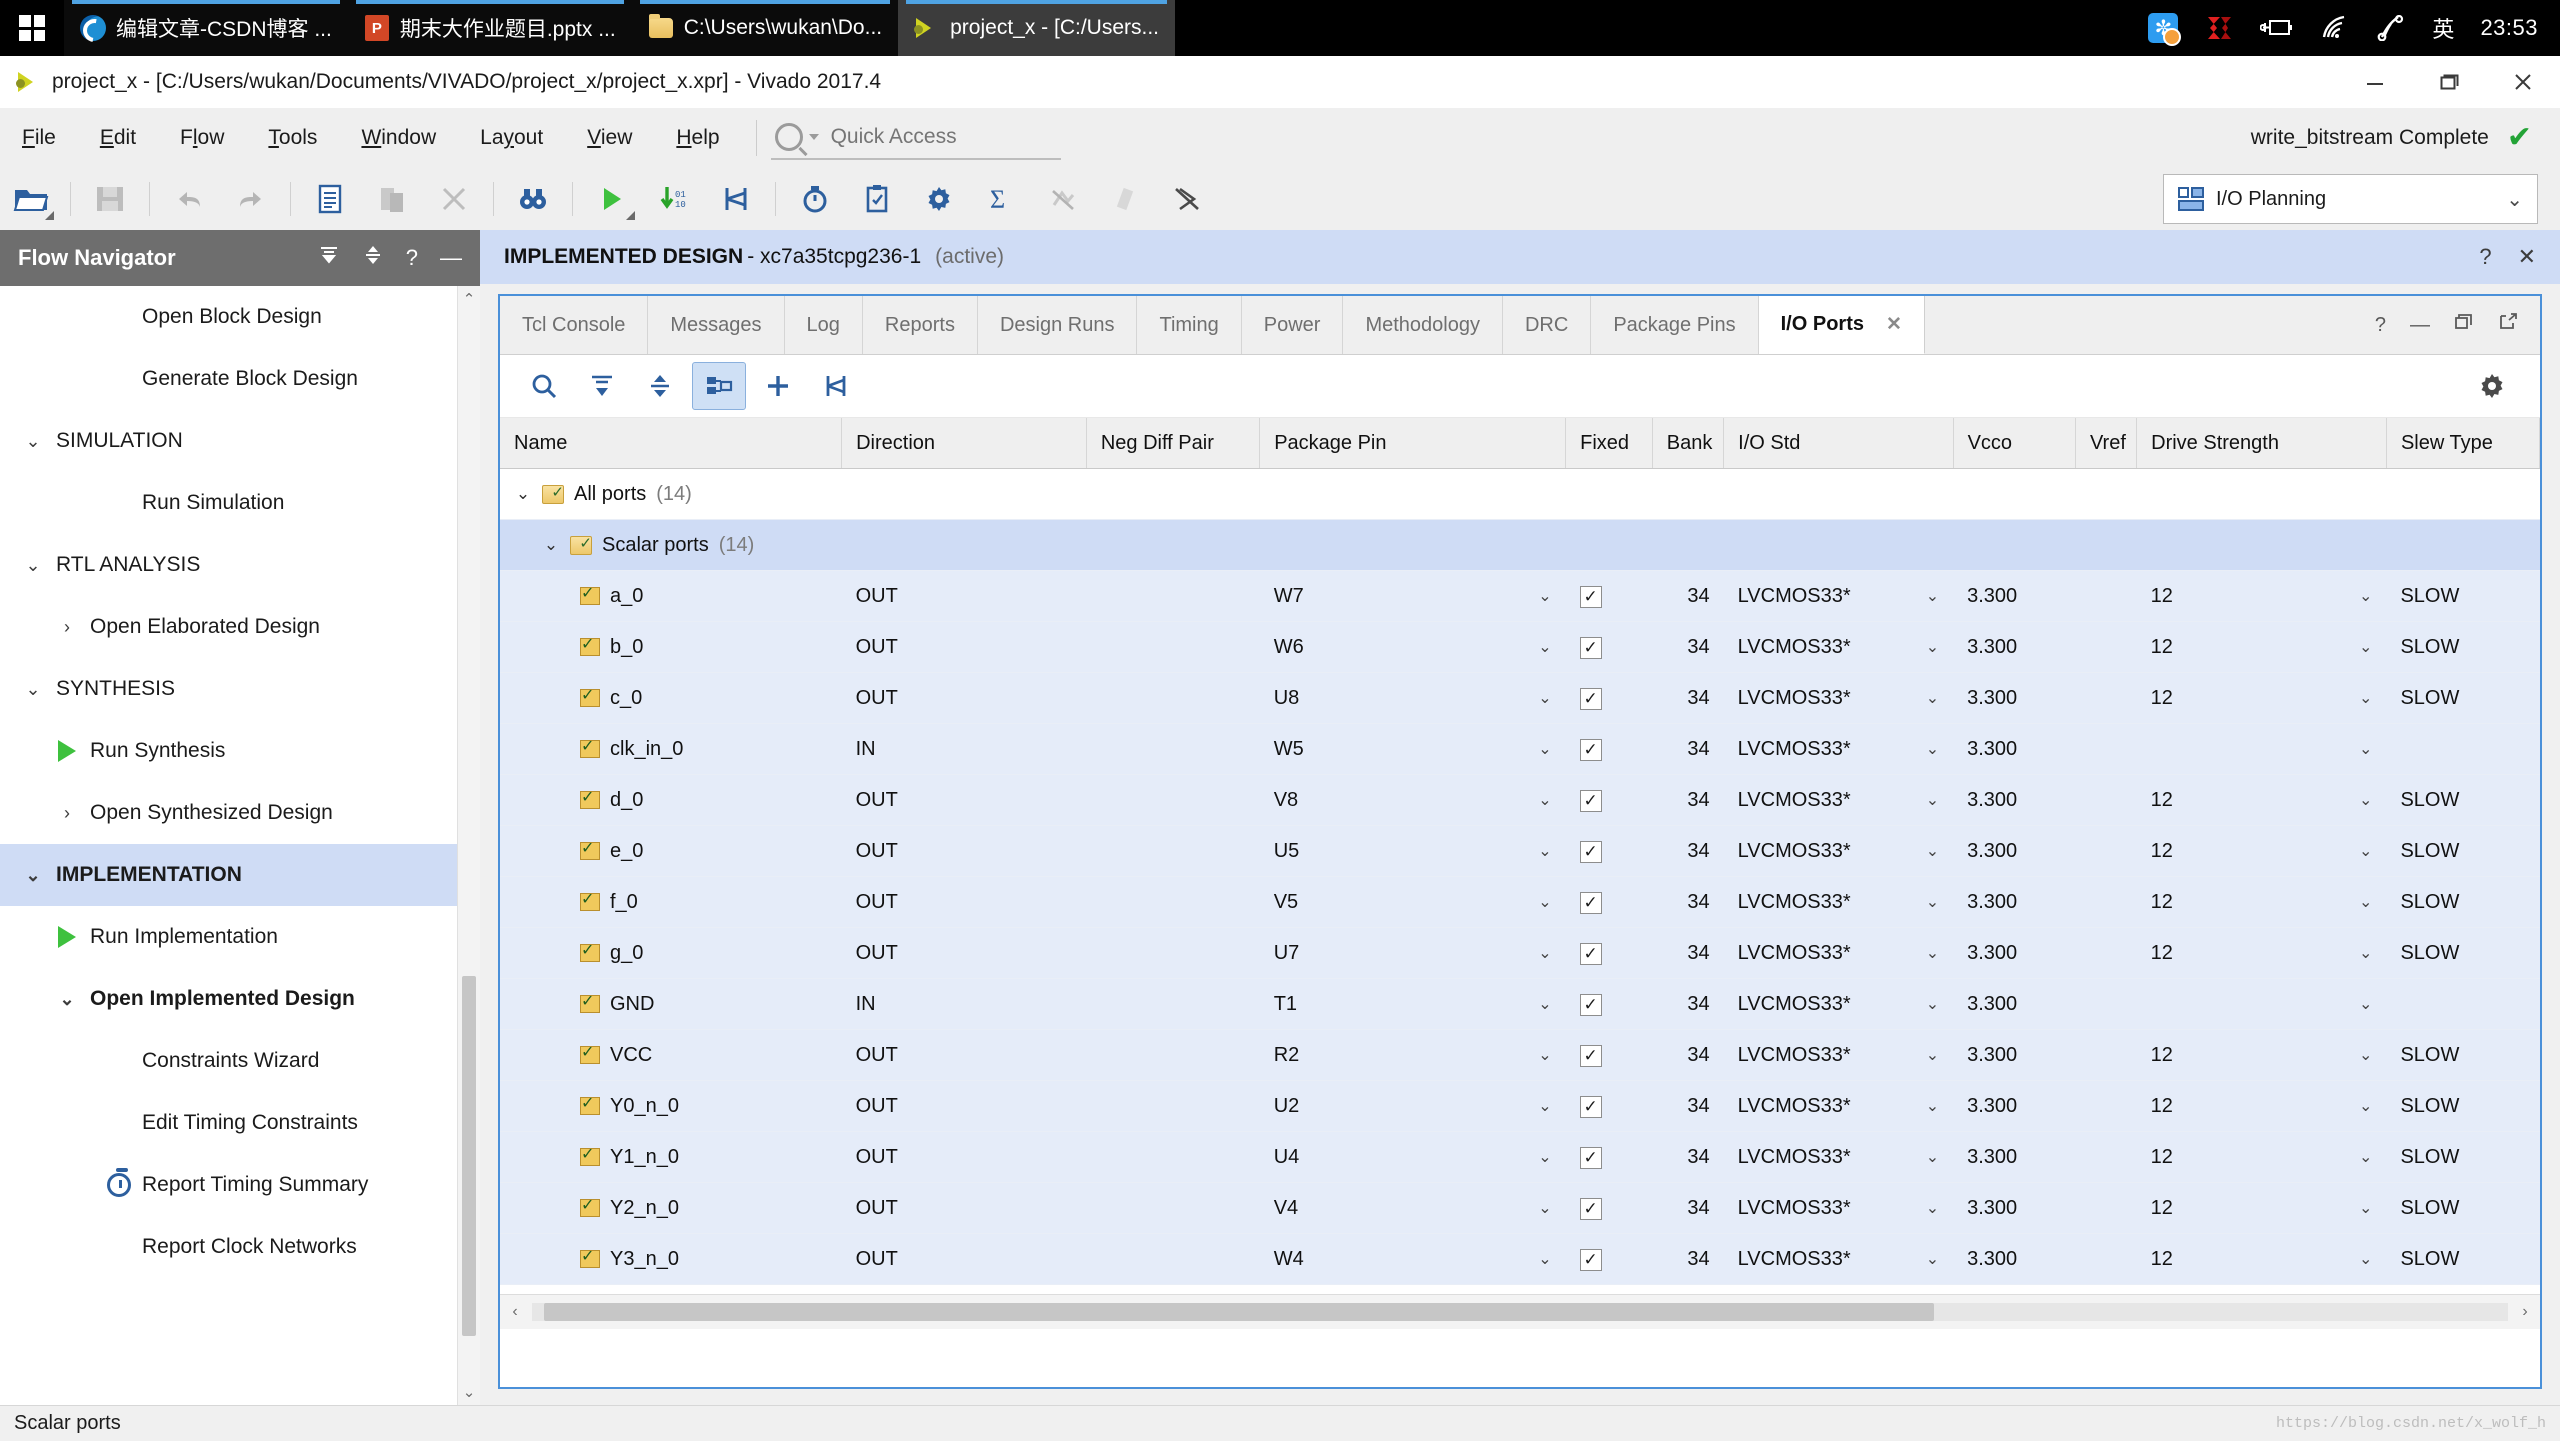 The width and height of the screenshot is (2560, 1441). What do you see at coordinates (581, 544) in the screenshot?
I see `folder-checked-icon` at bounding box center [581, 544].